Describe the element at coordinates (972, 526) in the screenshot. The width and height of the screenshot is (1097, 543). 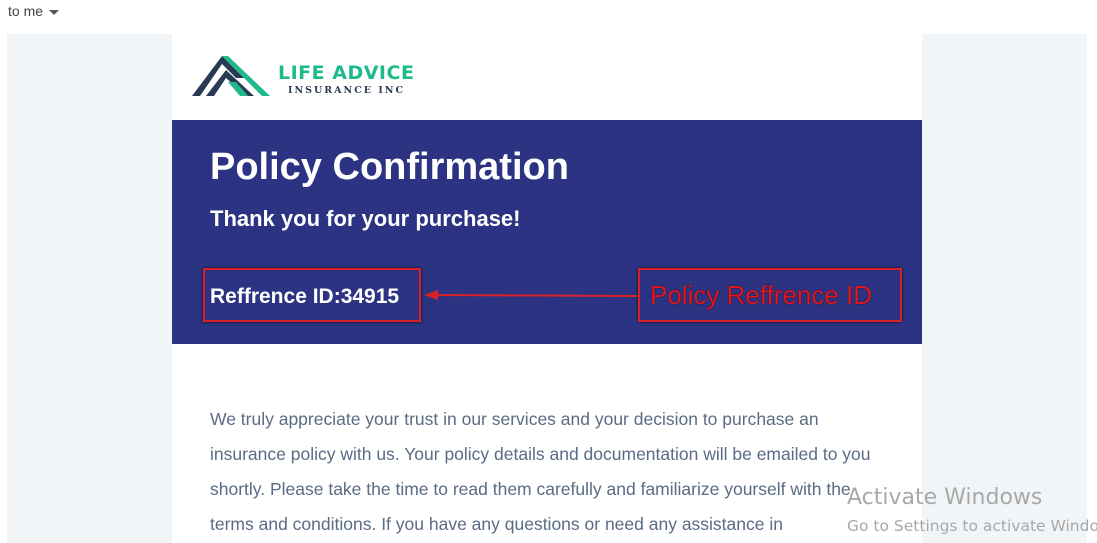
I see `watermark-subtitle: Go to Settings to activate Windows.` at that location.